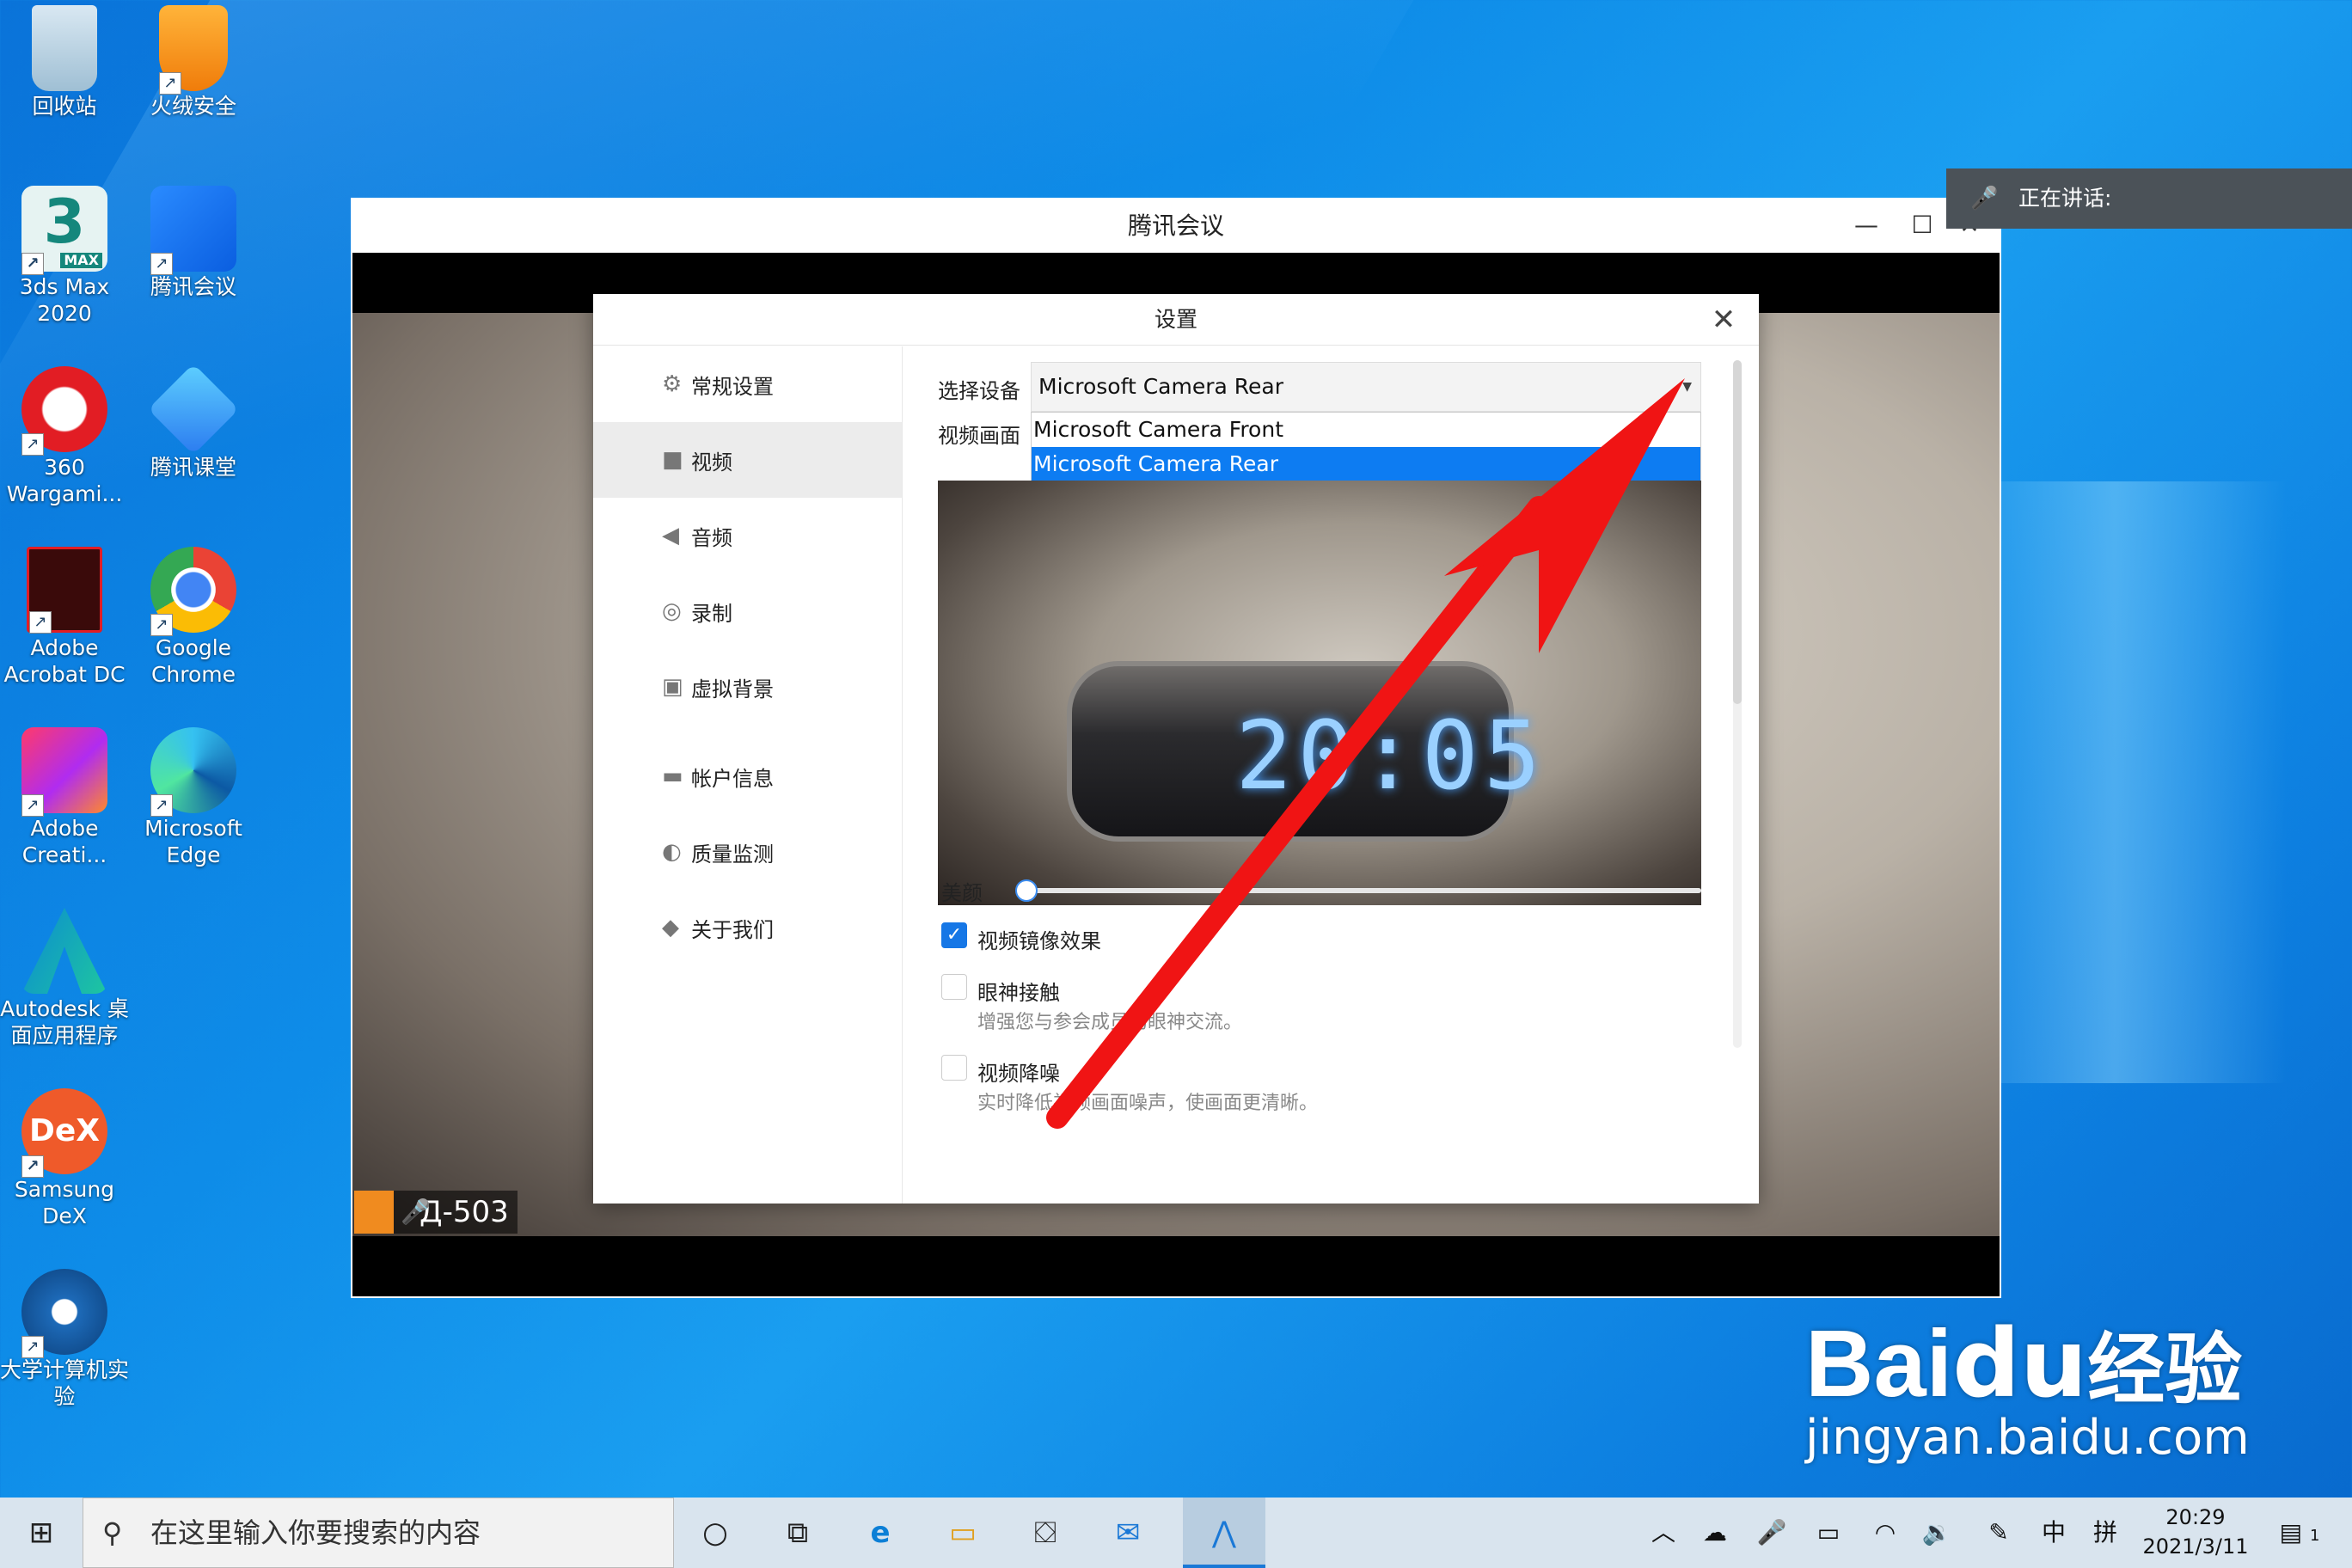 Image resolution: width=2352 pixels, height=1568 pixels. Describe the element at coordinates (880, 1533) in the screenshot. I see `taskbar-edge-icon: e` at that location.